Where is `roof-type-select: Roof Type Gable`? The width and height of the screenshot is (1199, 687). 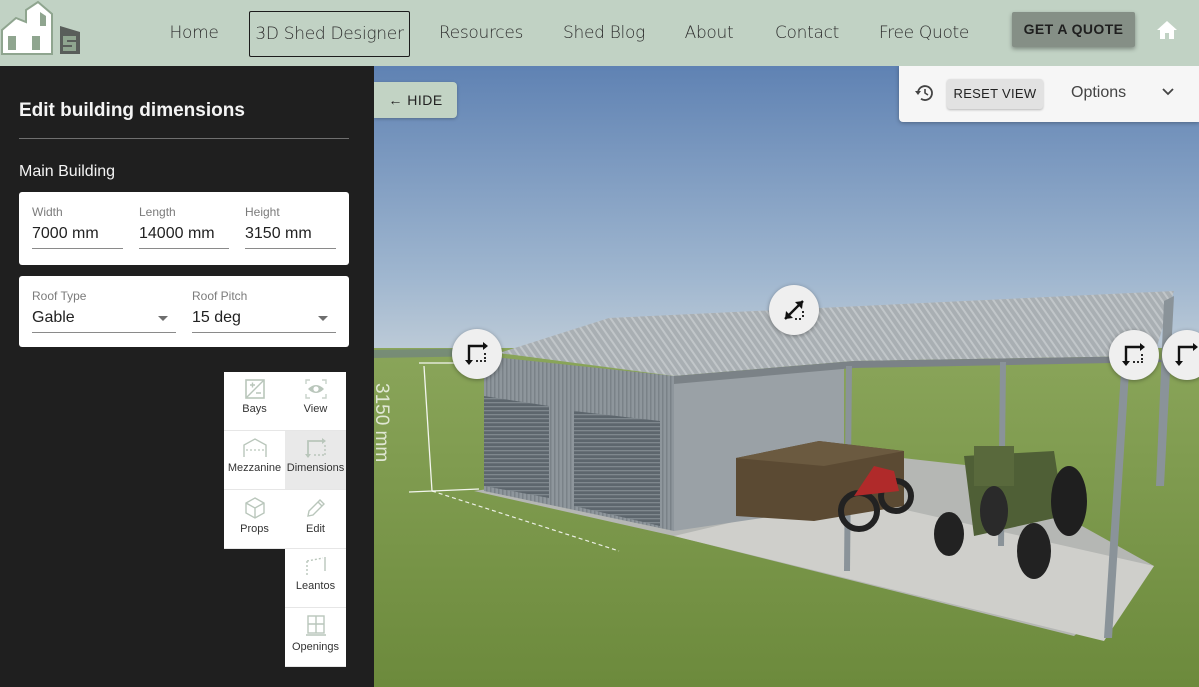
roof-type-select: Roof Type Gable is located at coordinates (104, 311).